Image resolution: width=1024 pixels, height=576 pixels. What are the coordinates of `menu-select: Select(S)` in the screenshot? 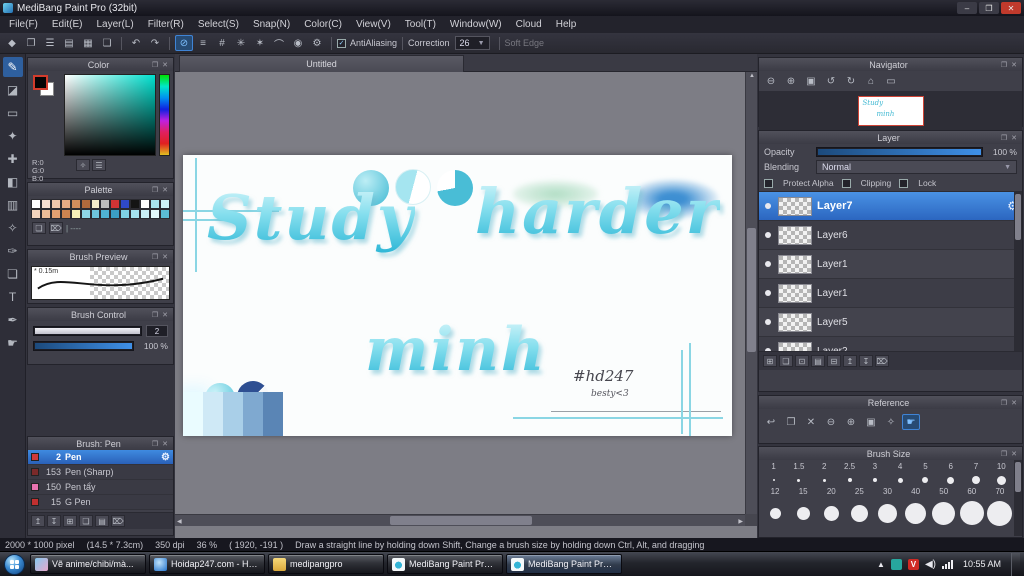 It's located at (218, 24).